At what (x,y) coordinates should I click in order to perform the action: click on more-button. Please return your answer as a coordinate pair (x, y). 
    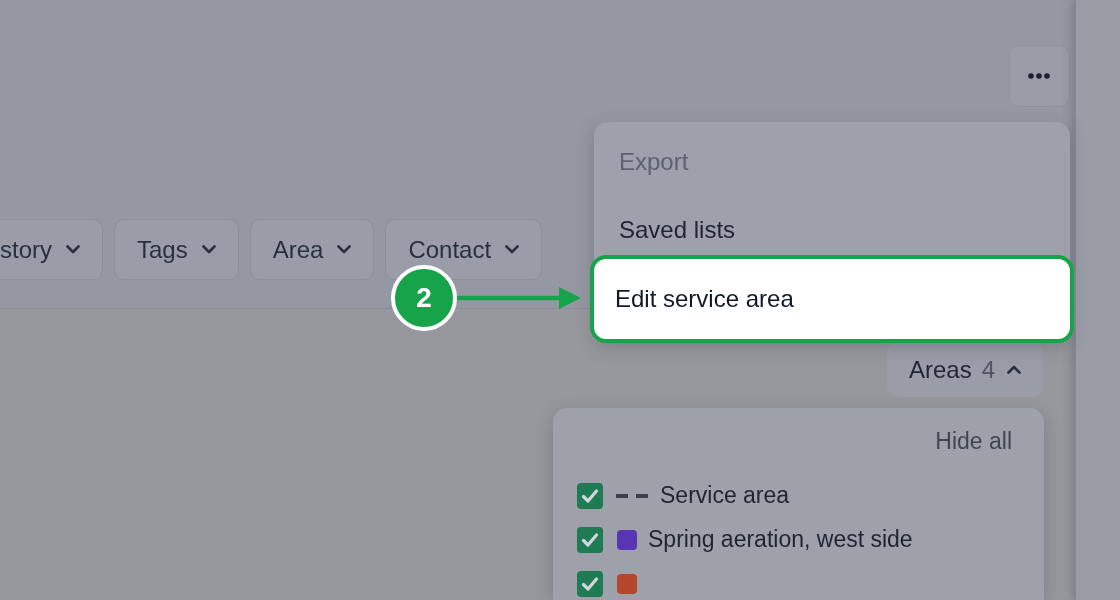
    Looking at the image, I should click on (1039, 76).